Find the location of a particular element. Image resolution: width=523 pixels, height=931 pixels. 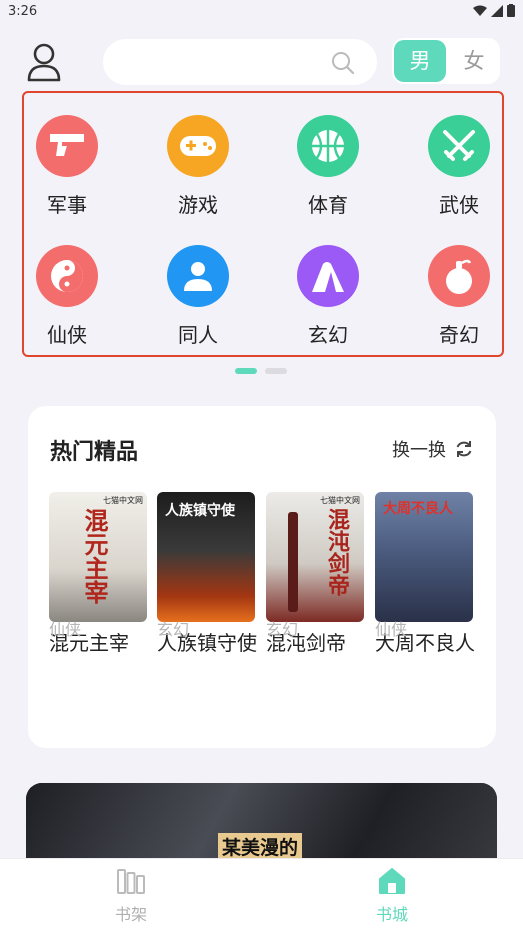

category-qihuan: 奇幻 is located at coordinates (459, 305).